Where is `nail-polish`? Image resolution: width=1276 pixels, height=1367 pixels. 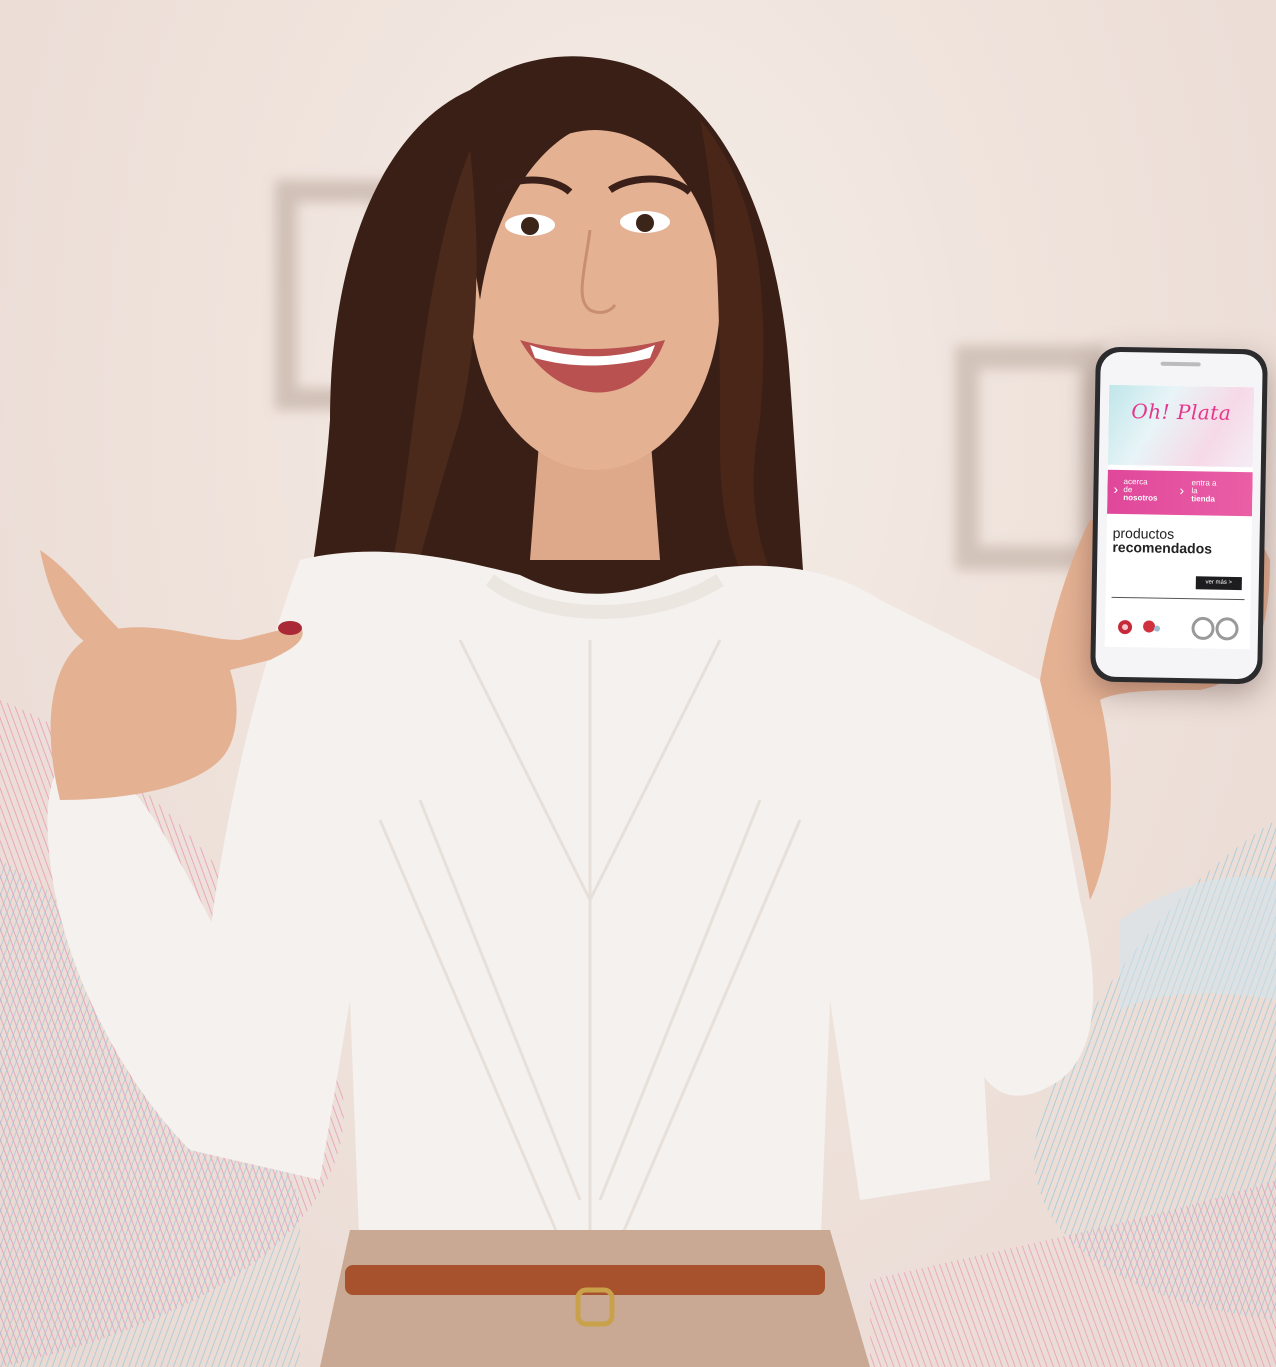
nail-polish is located at coordinates (290, 628).